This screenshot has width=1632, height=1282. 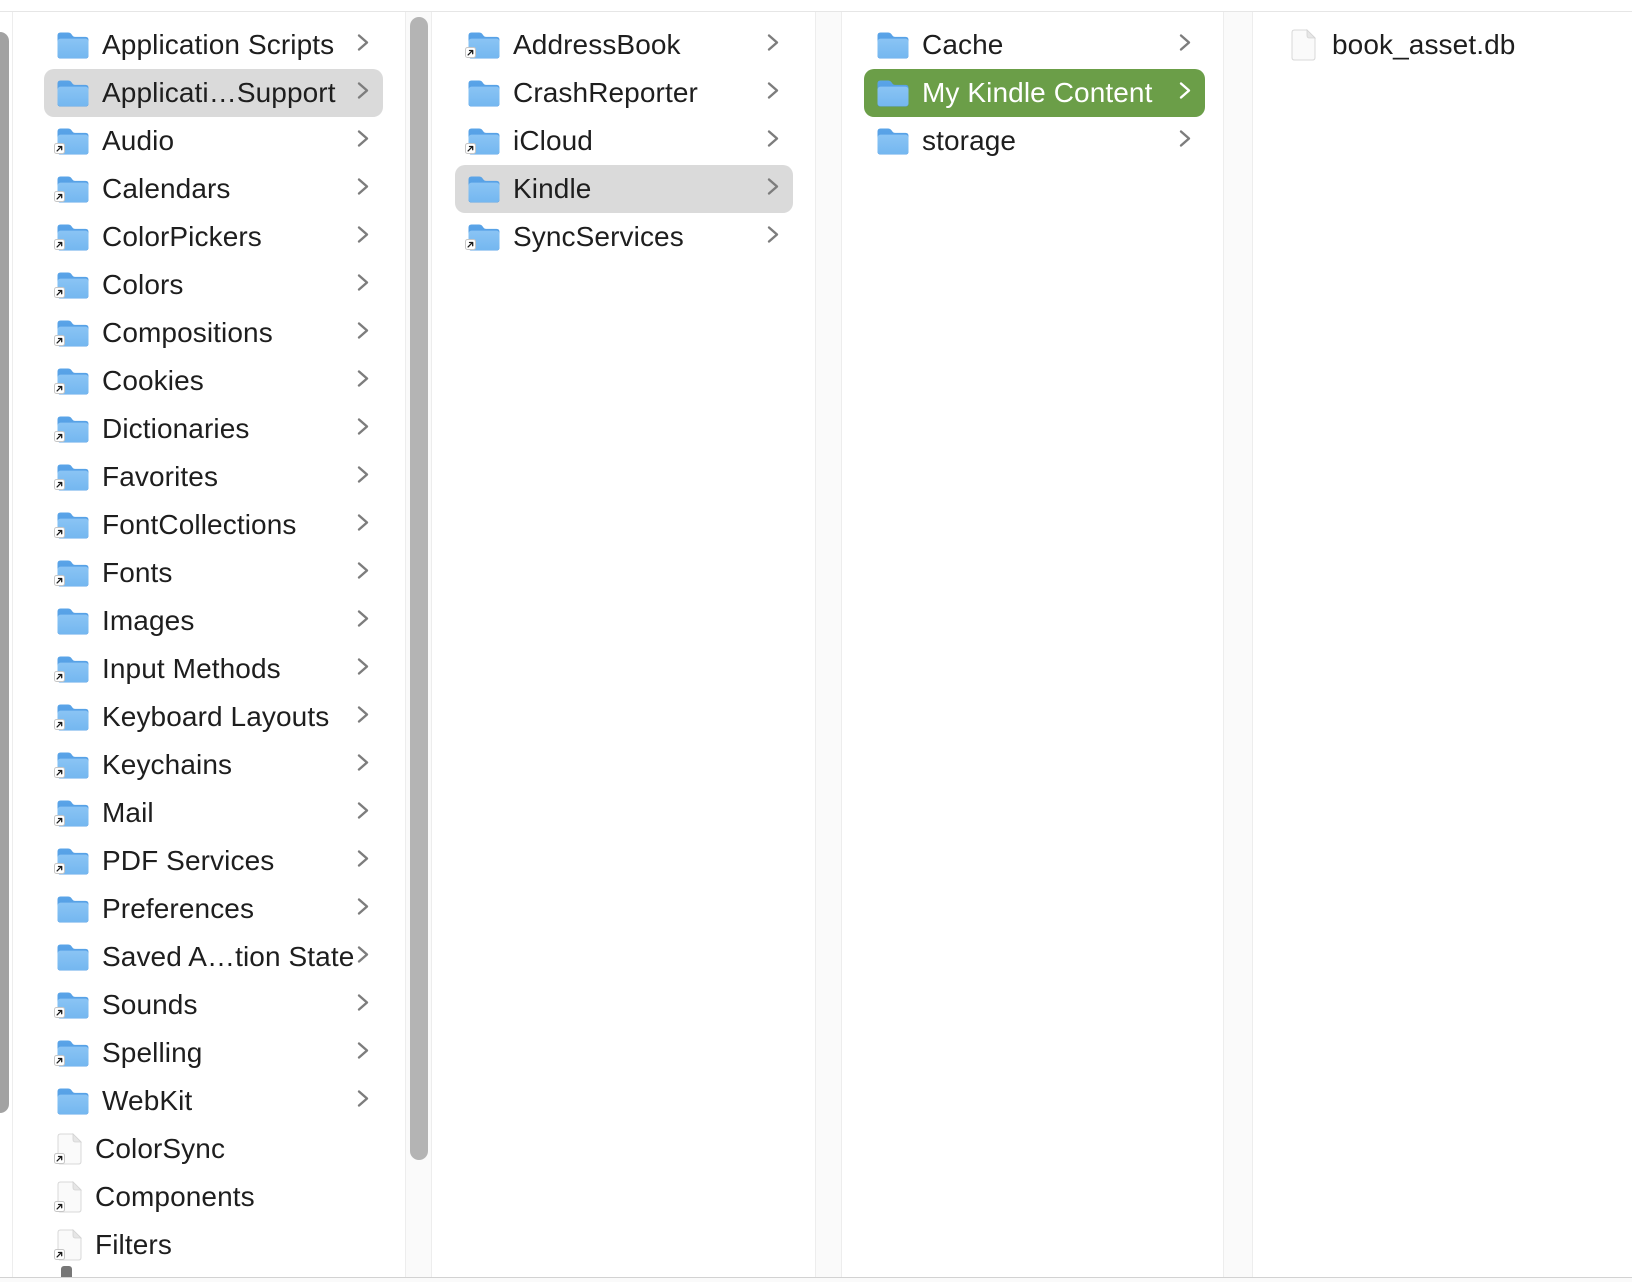 I want to click on item-label: Cache, so click(x=963, y=44).